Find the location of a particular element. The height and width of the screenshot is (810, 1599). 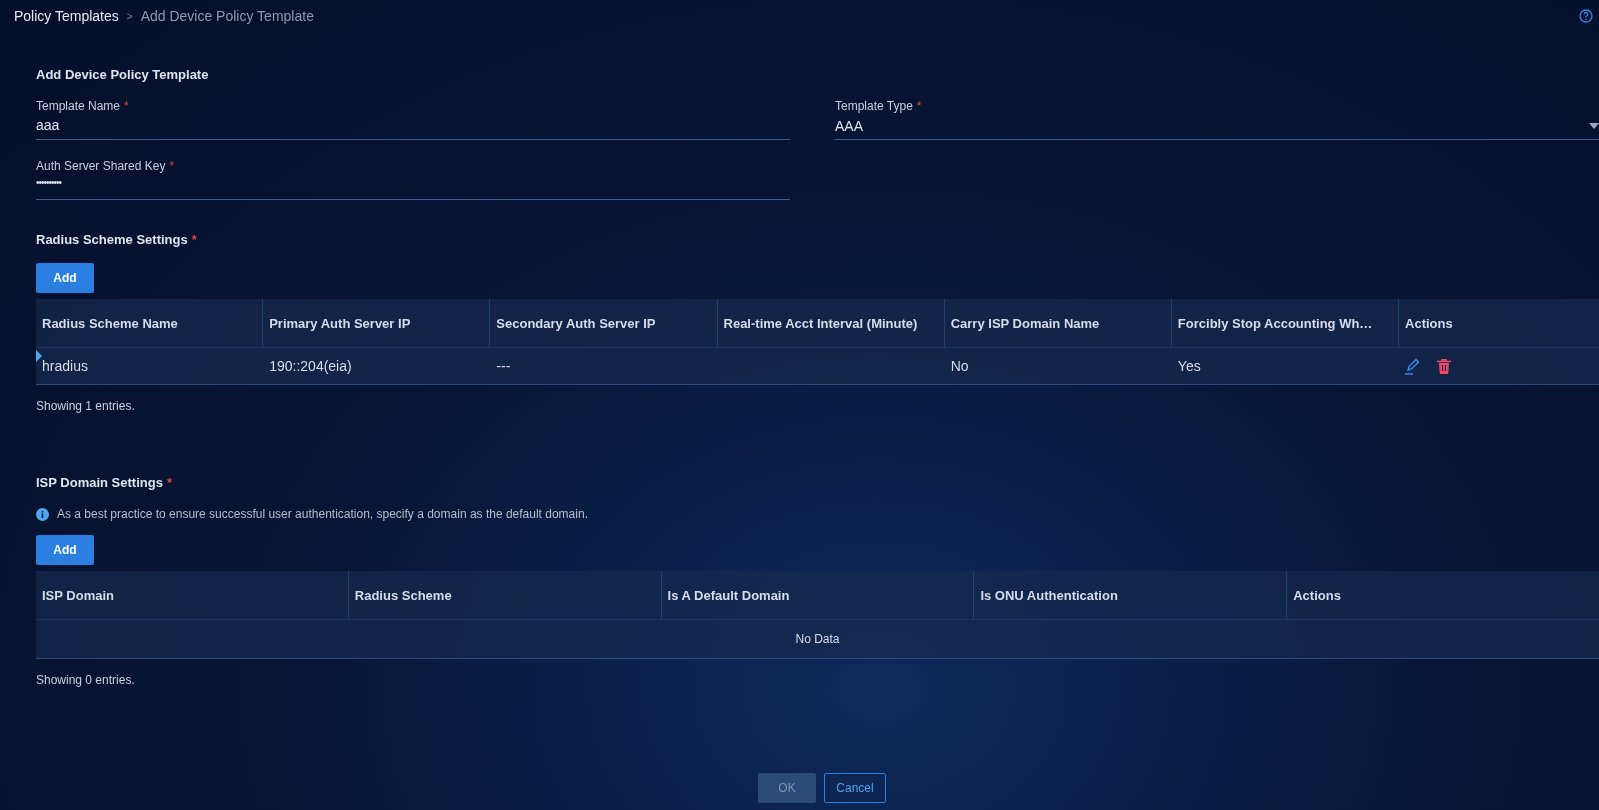

column-header: Radius Scheme is located at coordinates (505, 595).